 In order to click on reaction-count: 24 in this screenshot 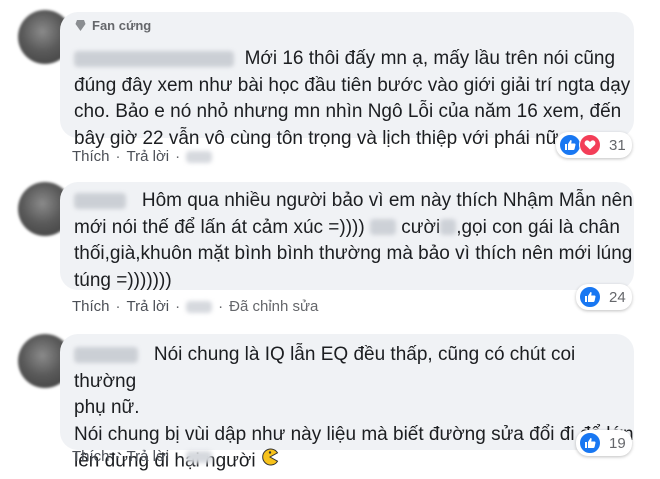, I will do `click(617, 297)`.